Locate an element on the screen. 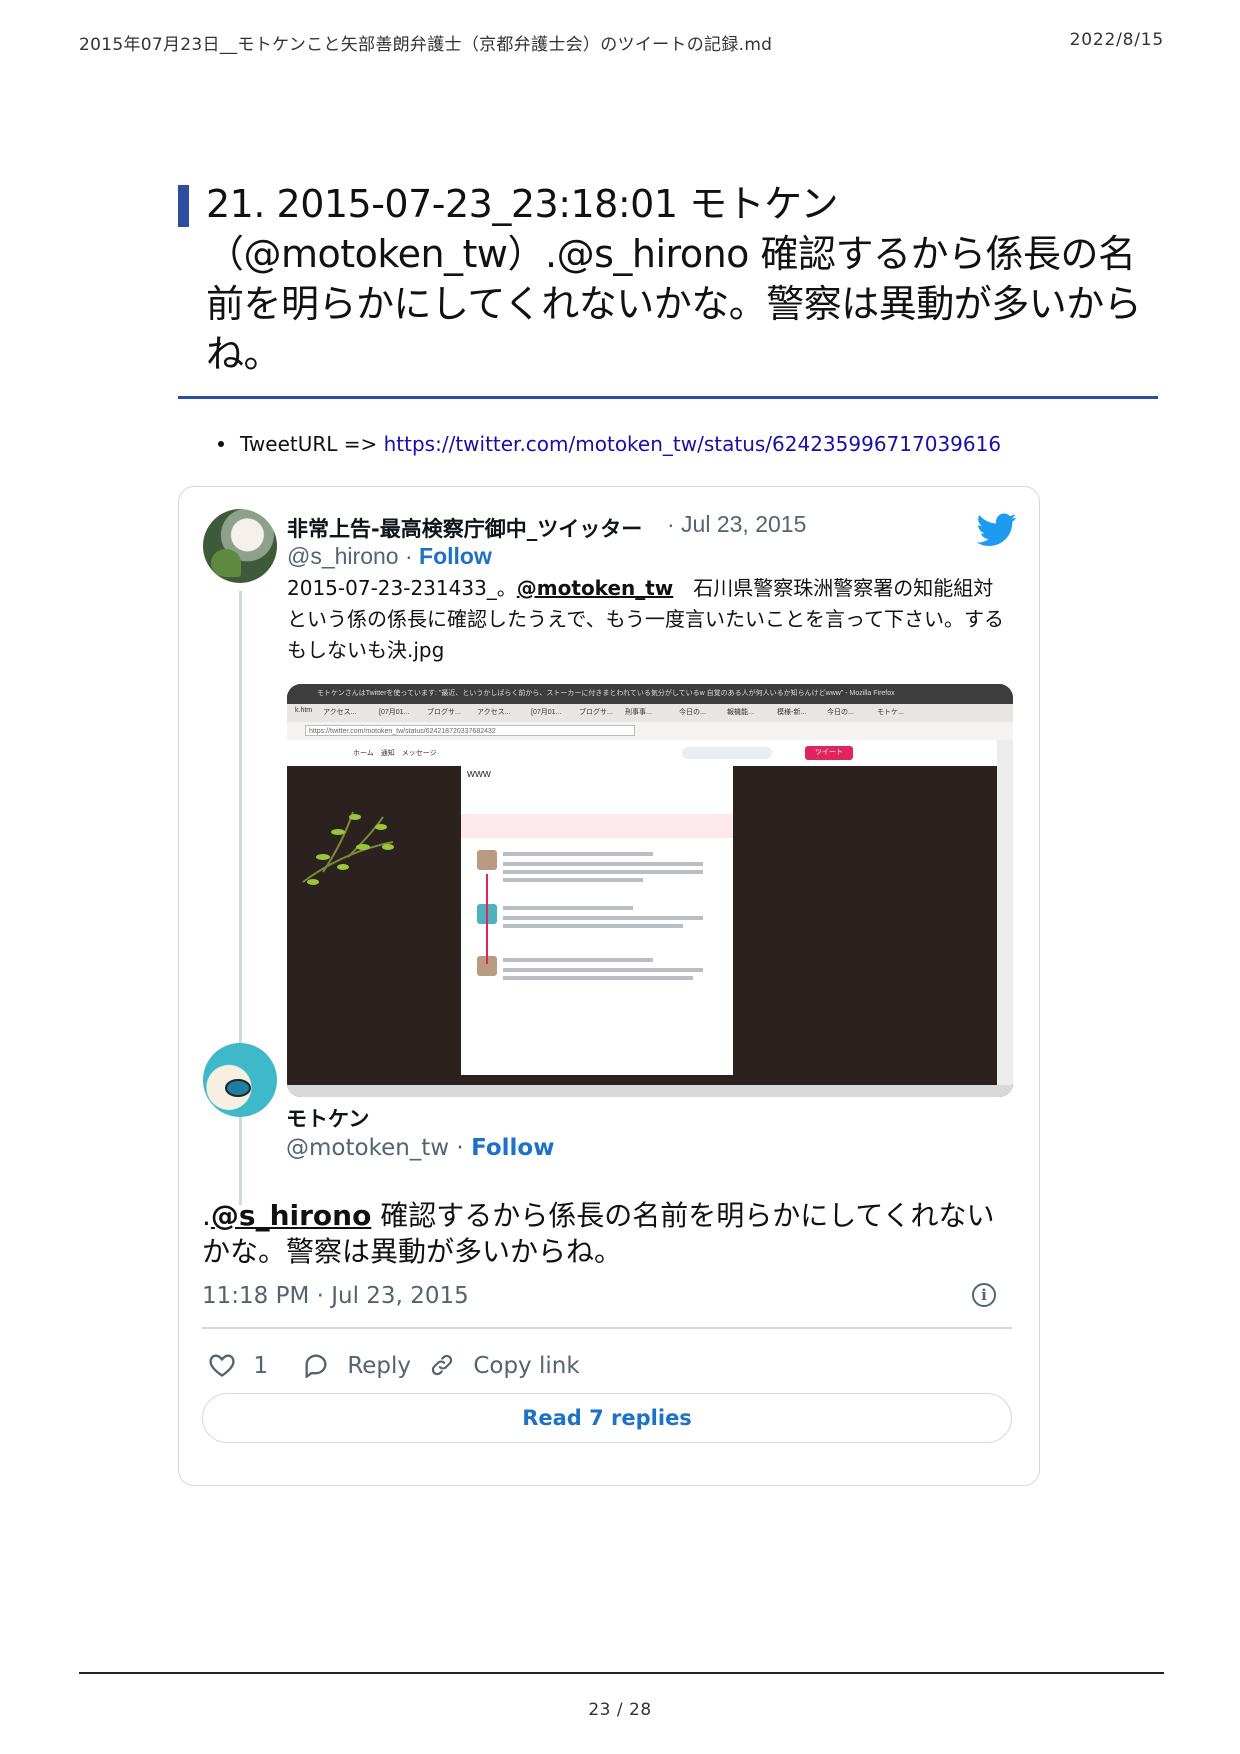  reply-label: Reply is located at coordinates (379, 1366).